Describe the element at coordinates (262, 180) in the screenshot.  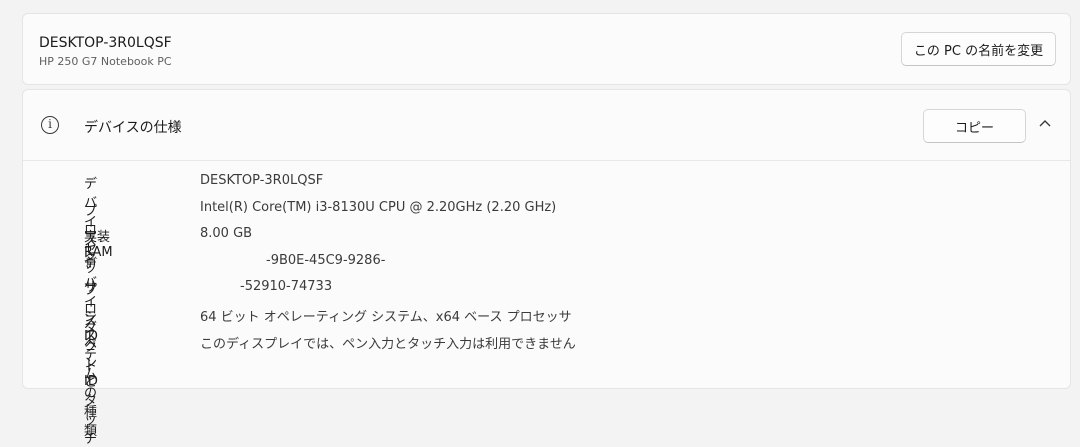
I see `spec-value: DESKTOP-3R0LQSF` at that location.